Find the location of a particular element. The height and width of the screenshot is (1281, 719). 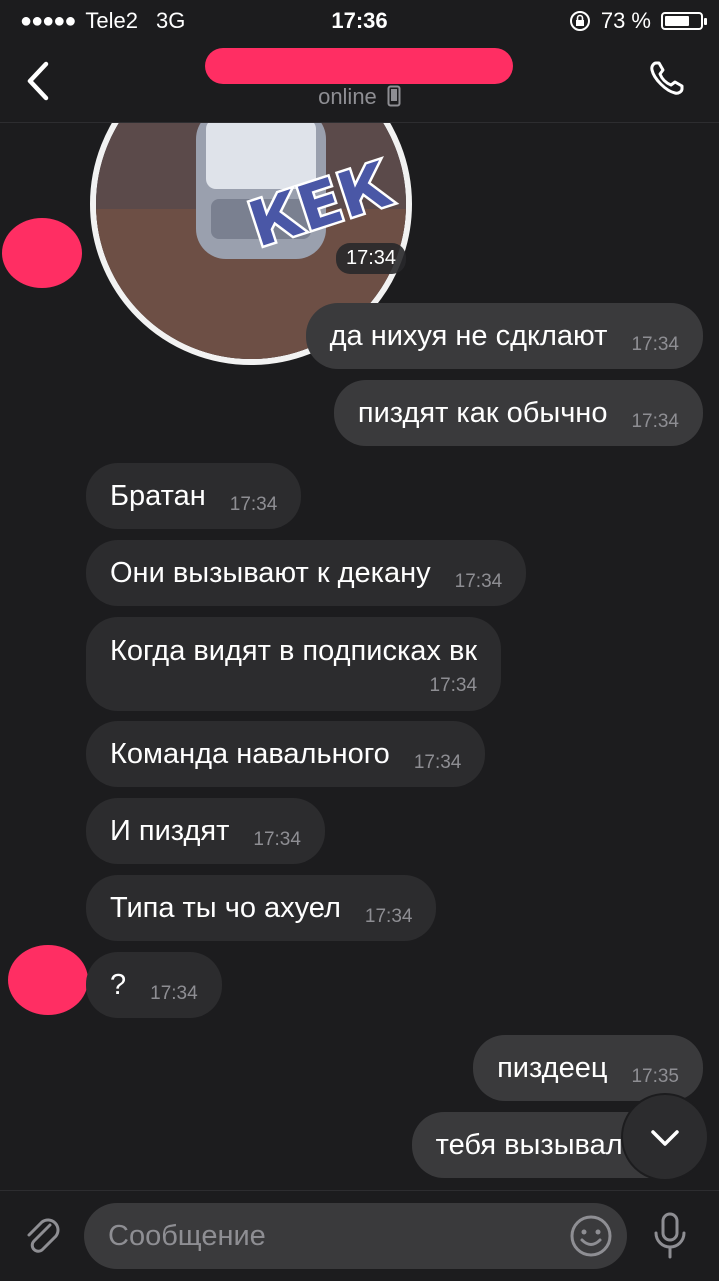

message-text: Типа ты чо ахуел is located at coordinates (225, 907).